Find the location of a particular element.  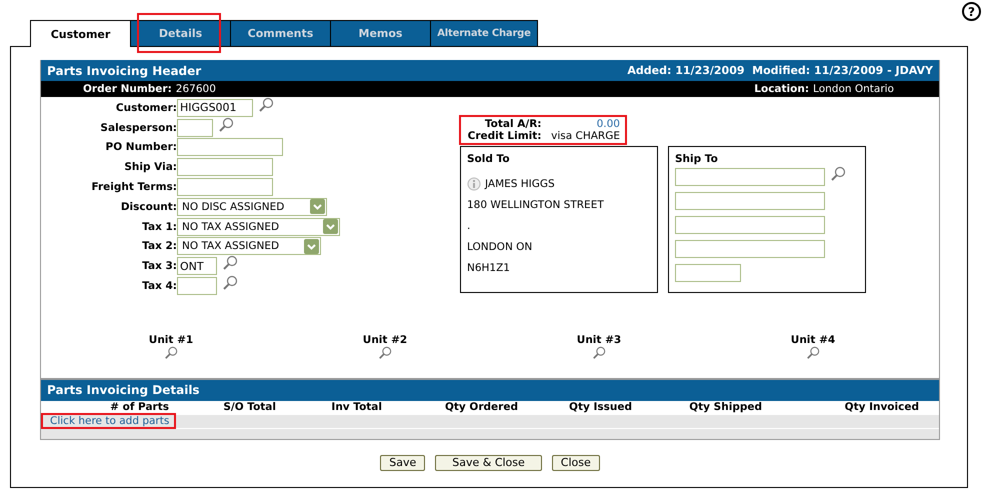

field-label: Customer: is located at coordinates (145, 108).